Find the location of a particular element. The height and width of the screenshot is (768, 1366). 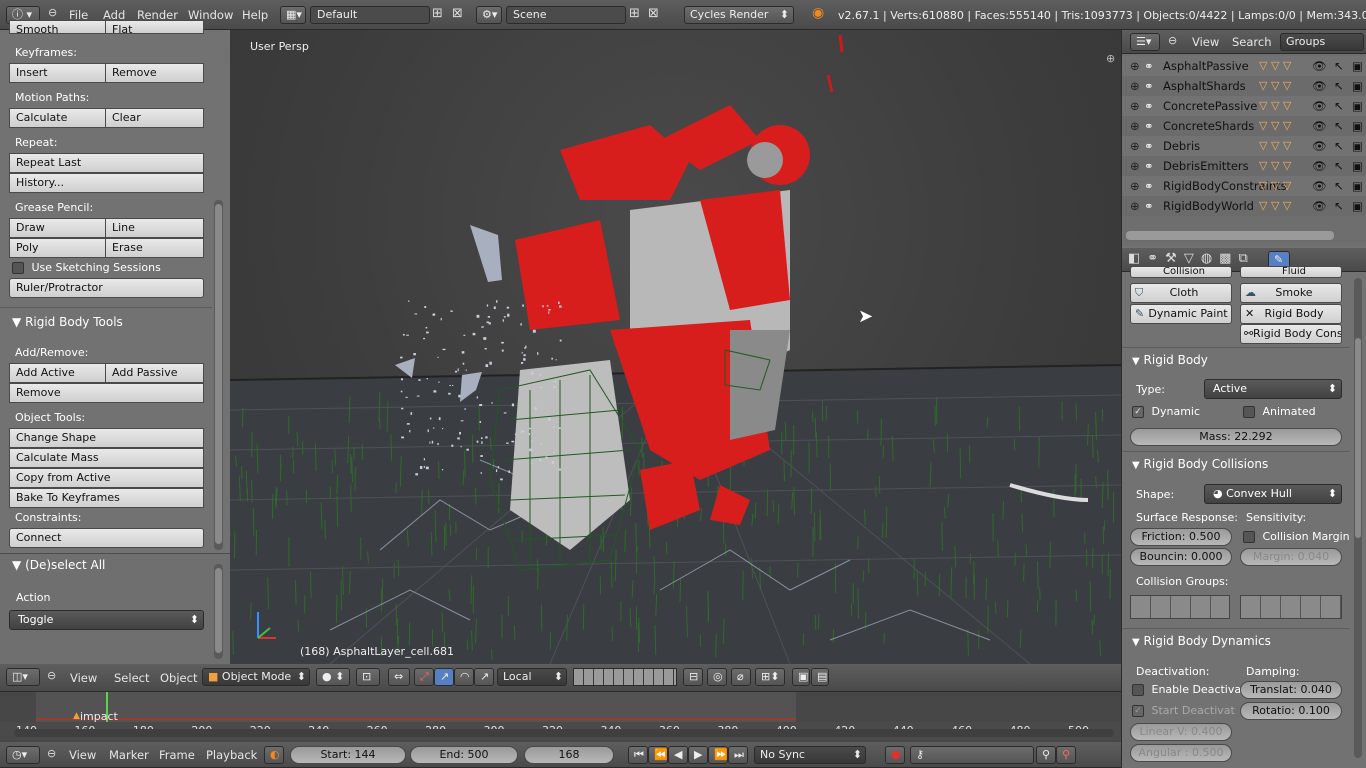

enable-deactivation-checkbox: Enable Deactiva is located at coordinates (1186, 689).